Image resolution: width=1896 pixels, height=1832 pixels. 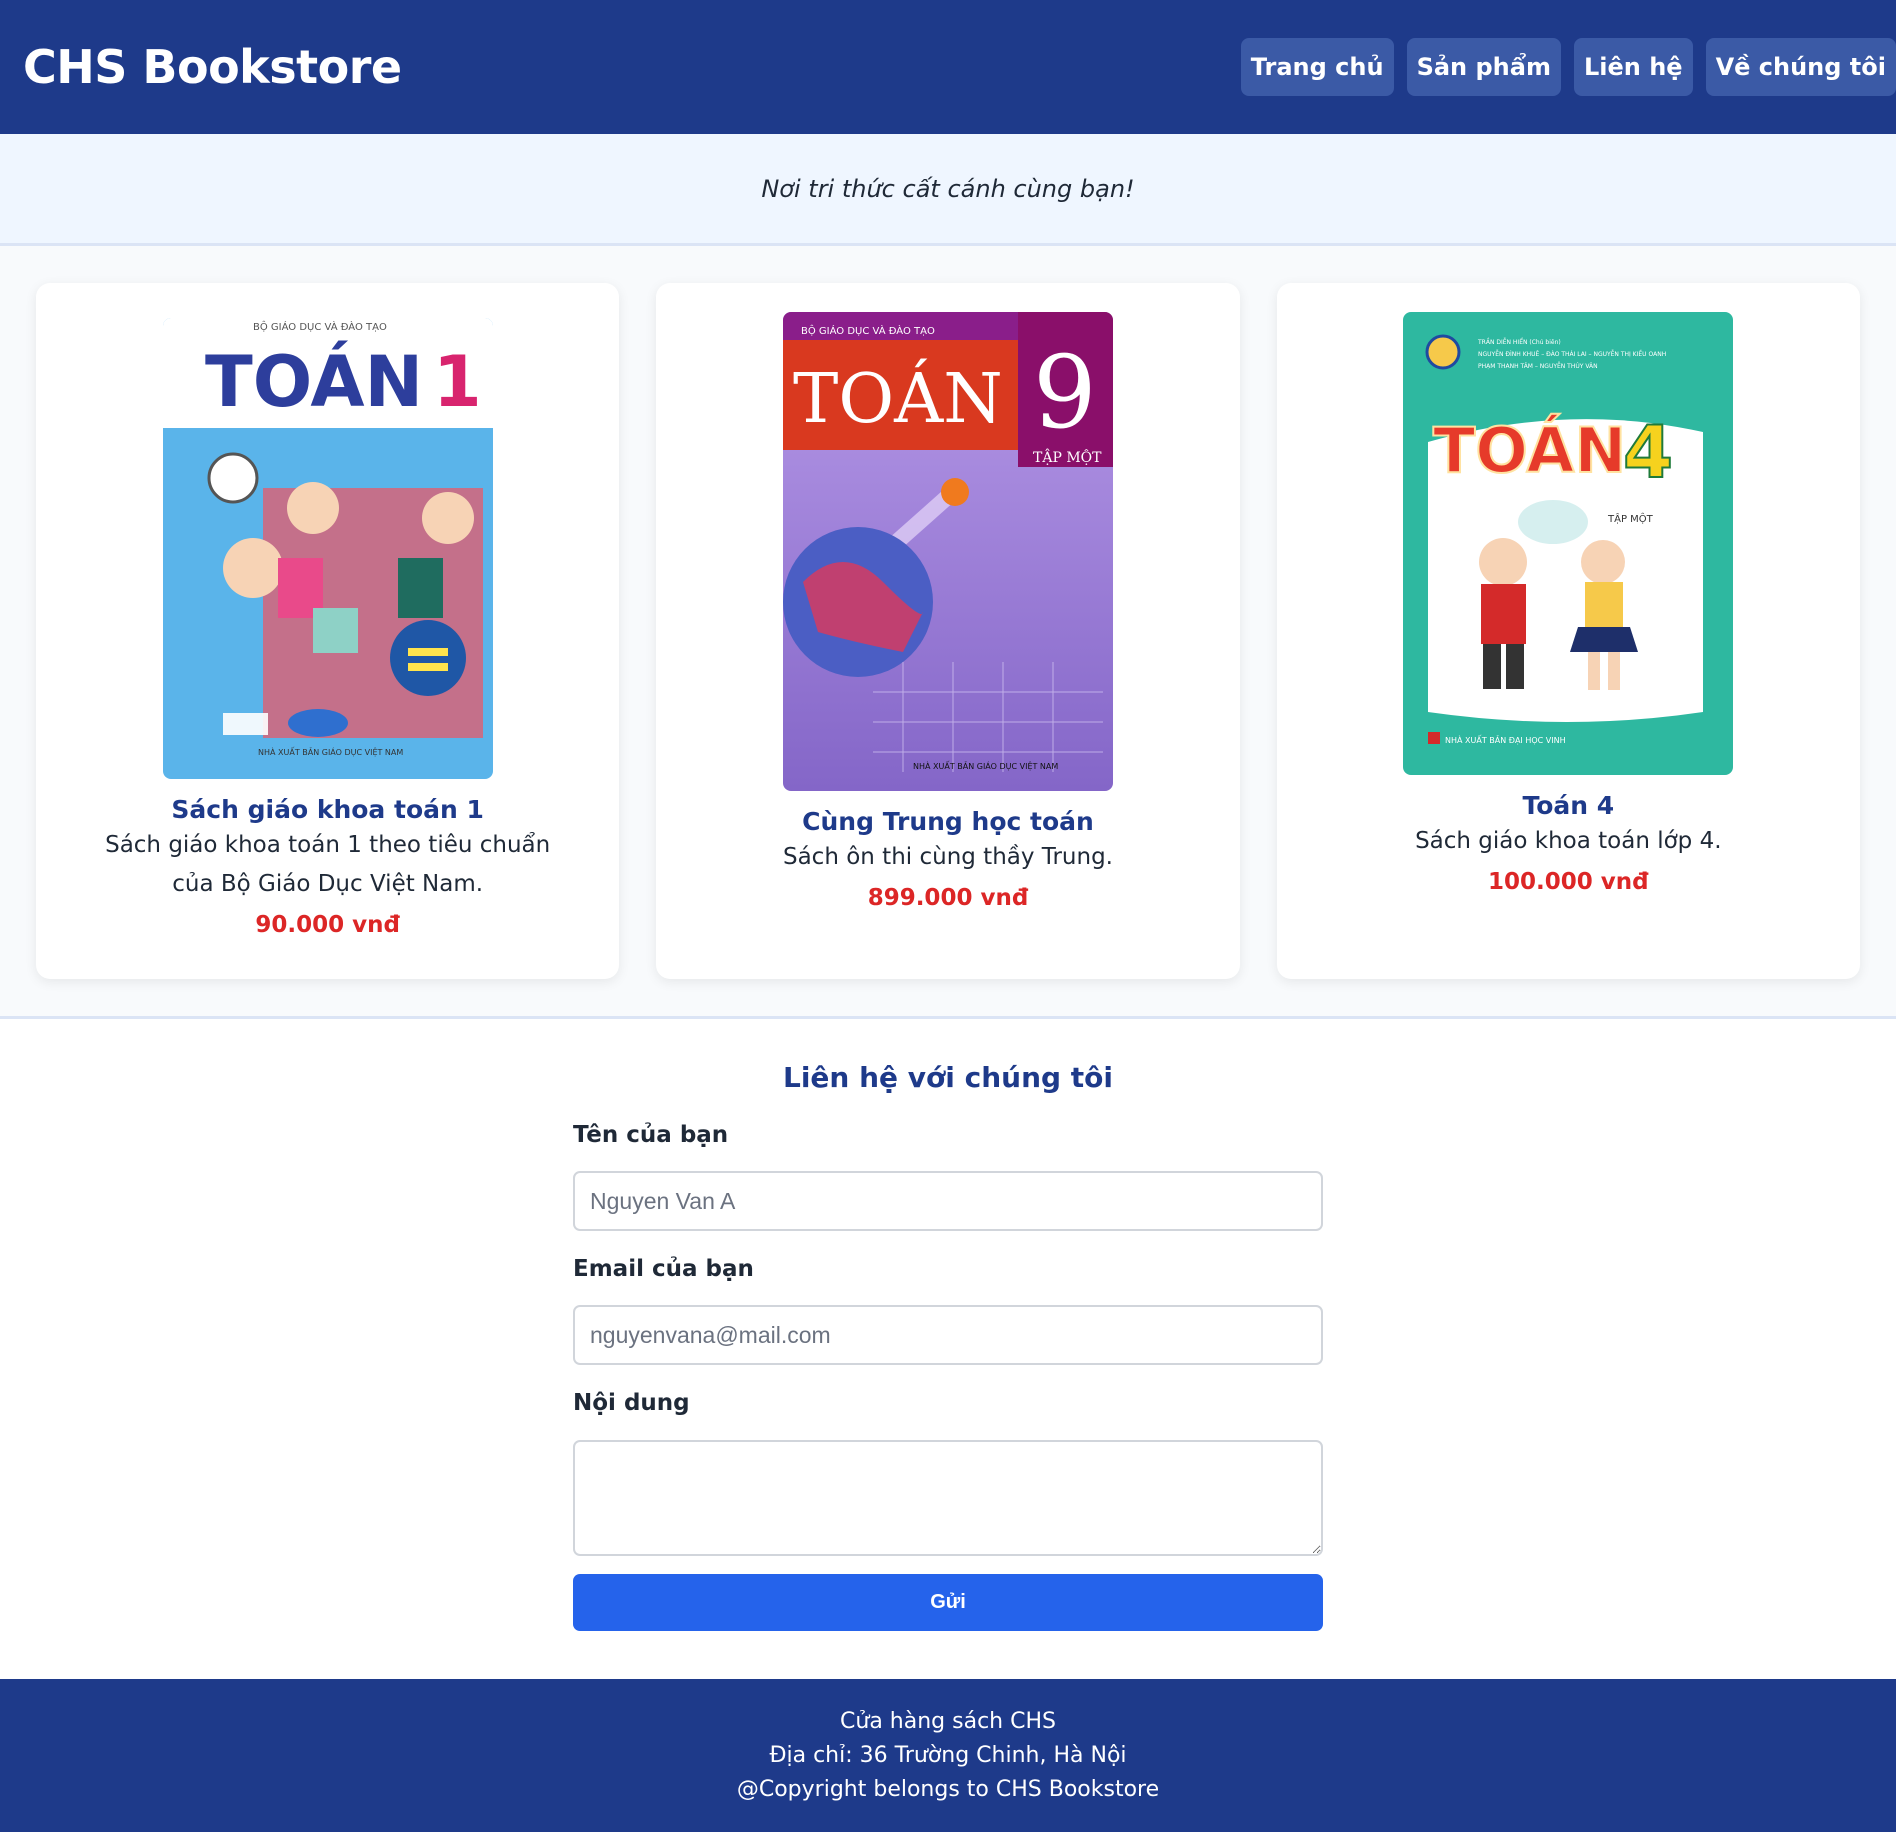 What do you see at coordinates (1648, 452) in the screenshot?
I see `cover-number-text: 4` at bounding box center [1648, 452].